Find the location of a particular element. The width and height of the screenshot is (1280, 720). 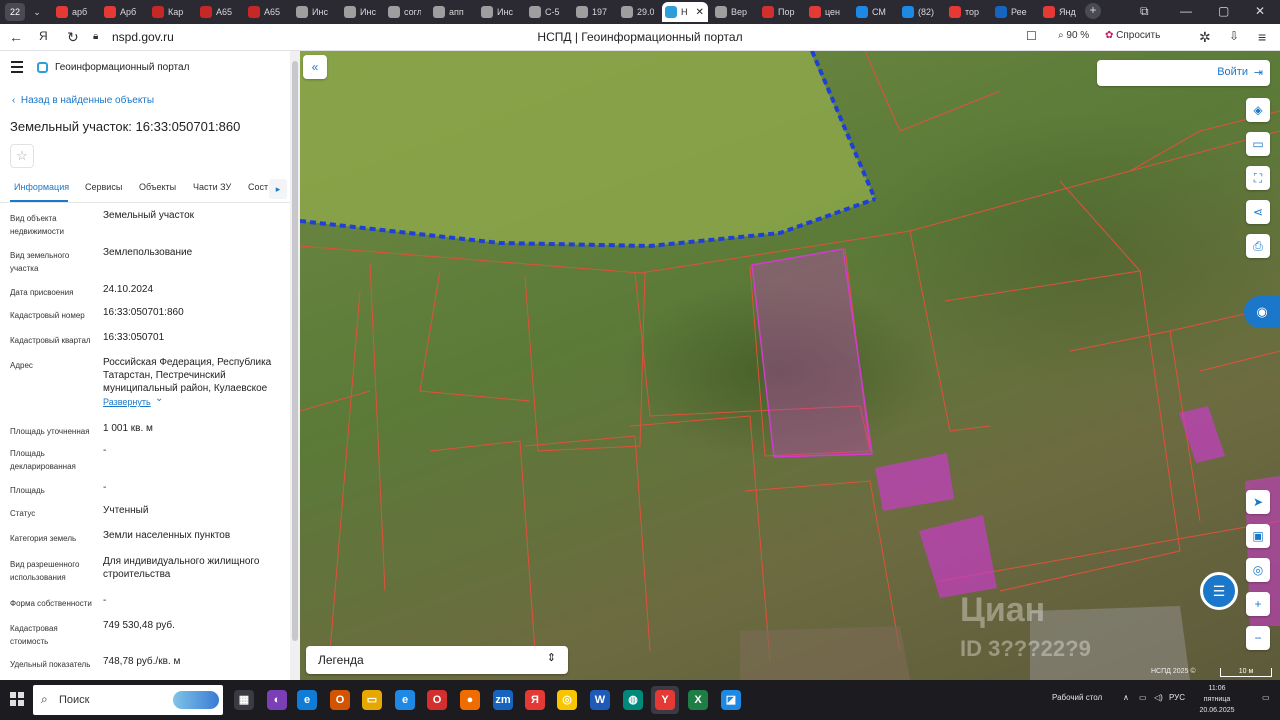

volume-icon: ◁) is located at coordinates (1158, 697).